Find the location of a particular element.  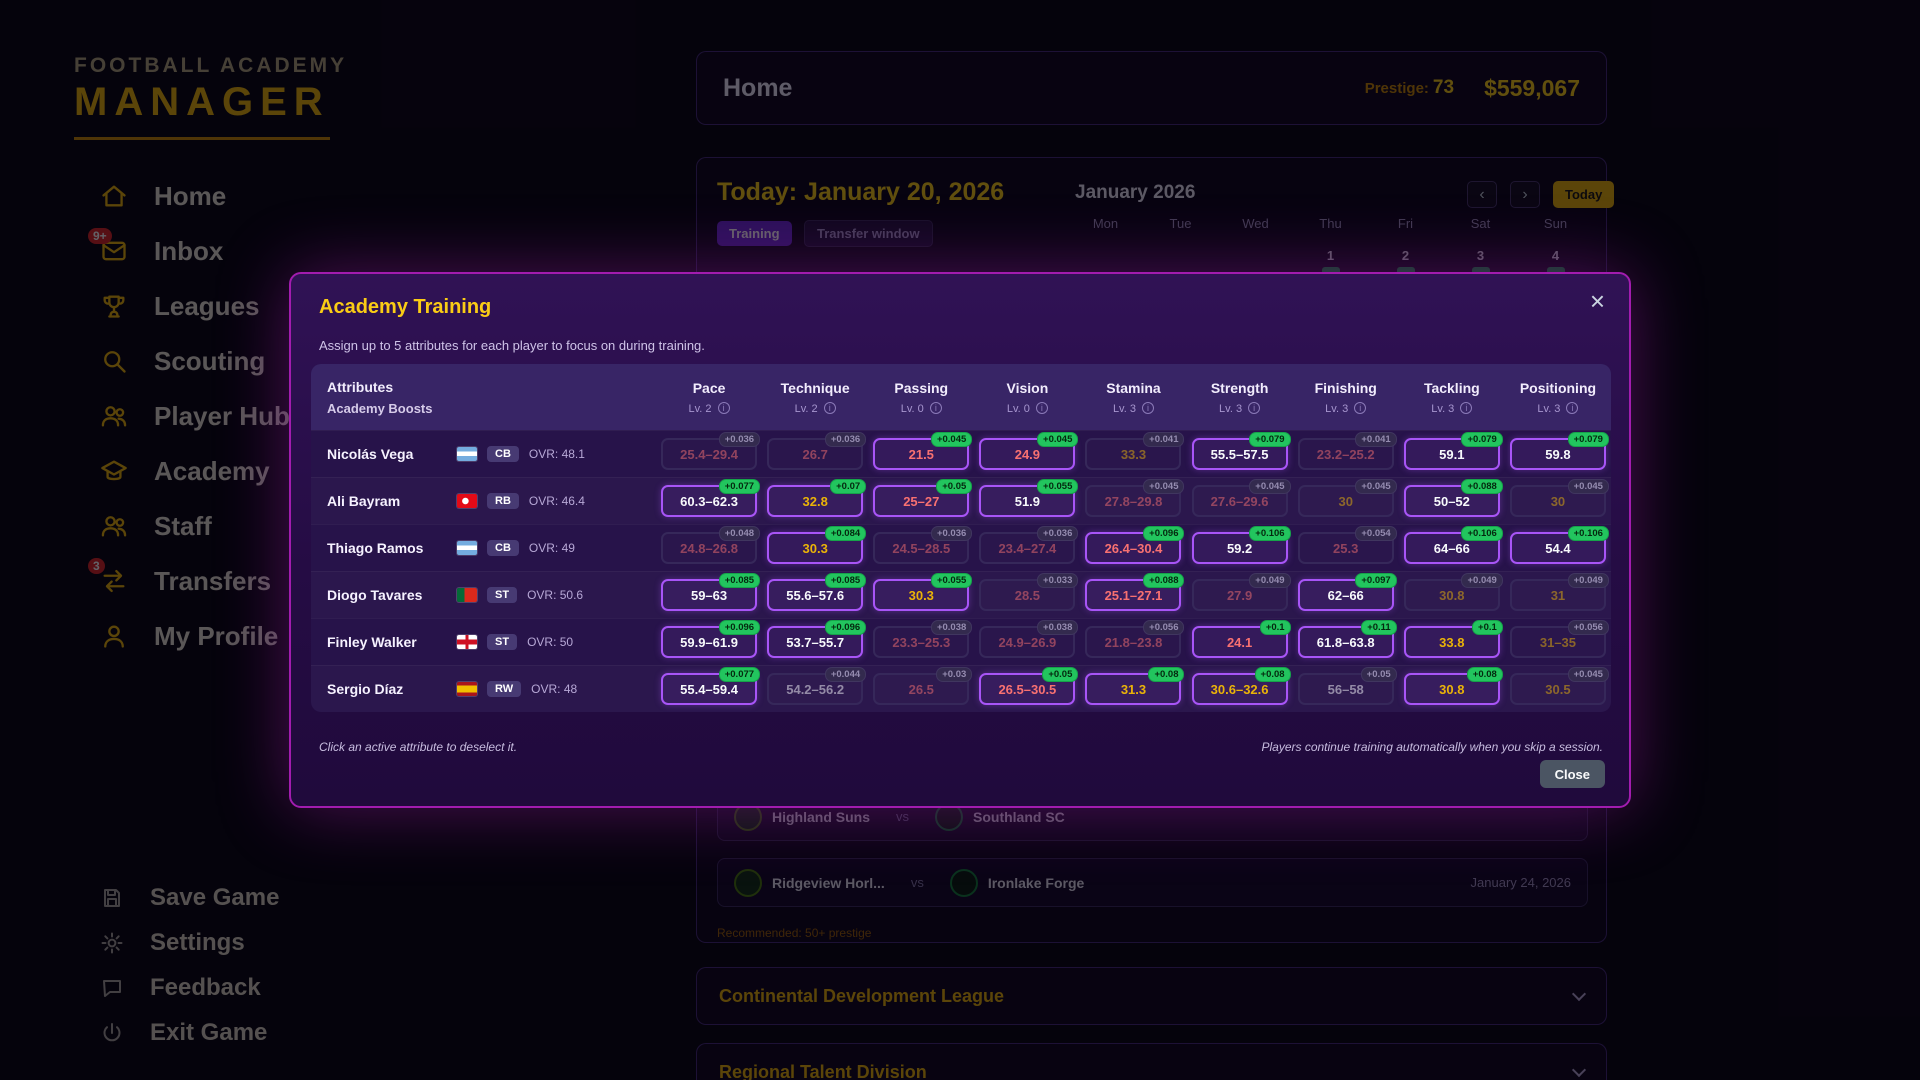

attr-cell-strength: 27.9 +0.049 is located at coordinates (1241, 592).